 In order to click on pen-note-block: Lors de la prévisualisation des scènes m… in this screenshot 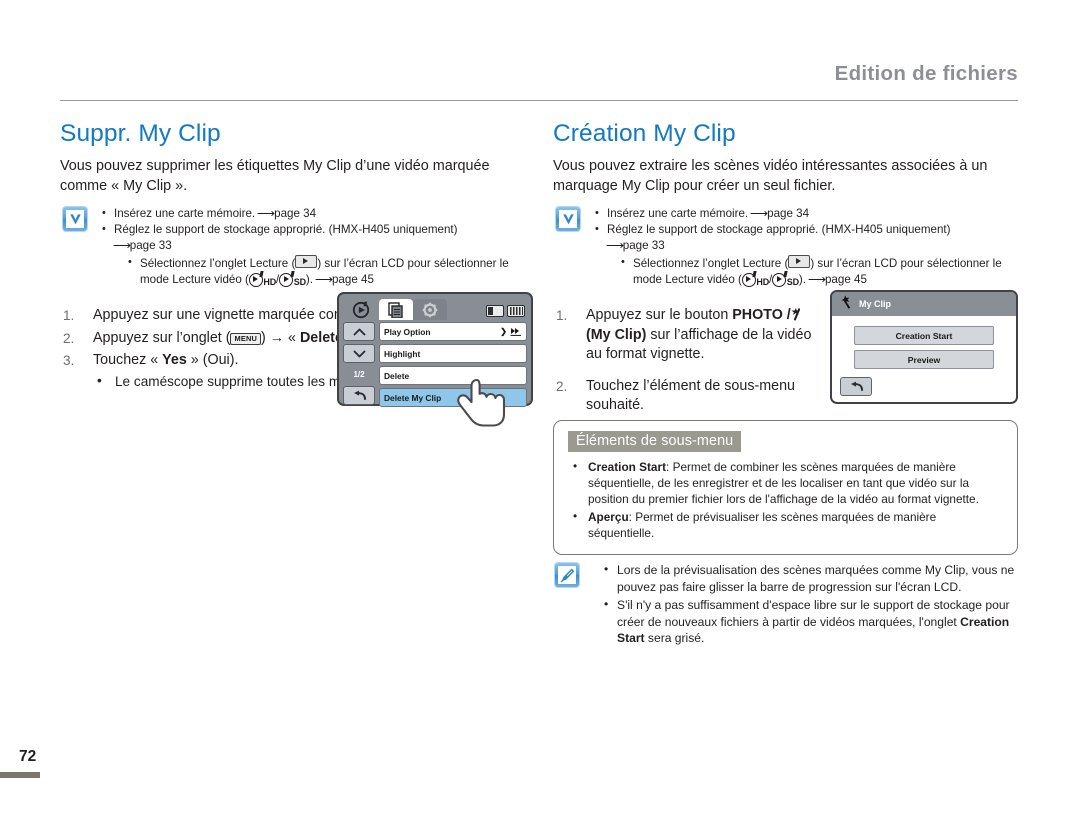, I will do `click(785, 605)`.